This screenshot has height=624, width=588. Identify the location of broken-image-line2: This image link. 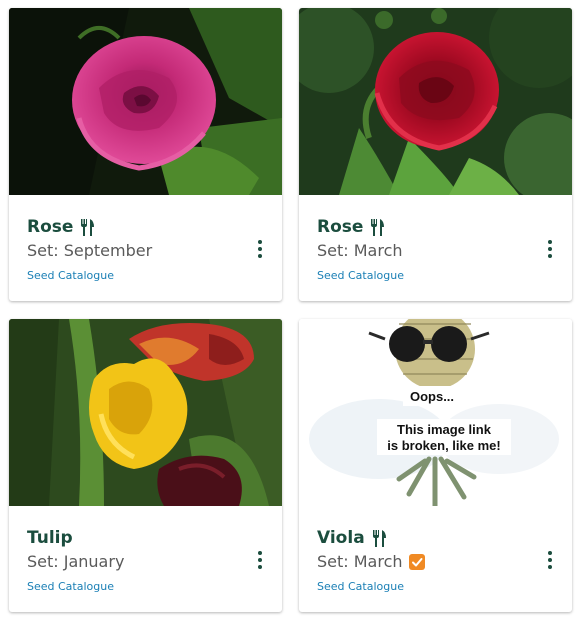
(444, 429).